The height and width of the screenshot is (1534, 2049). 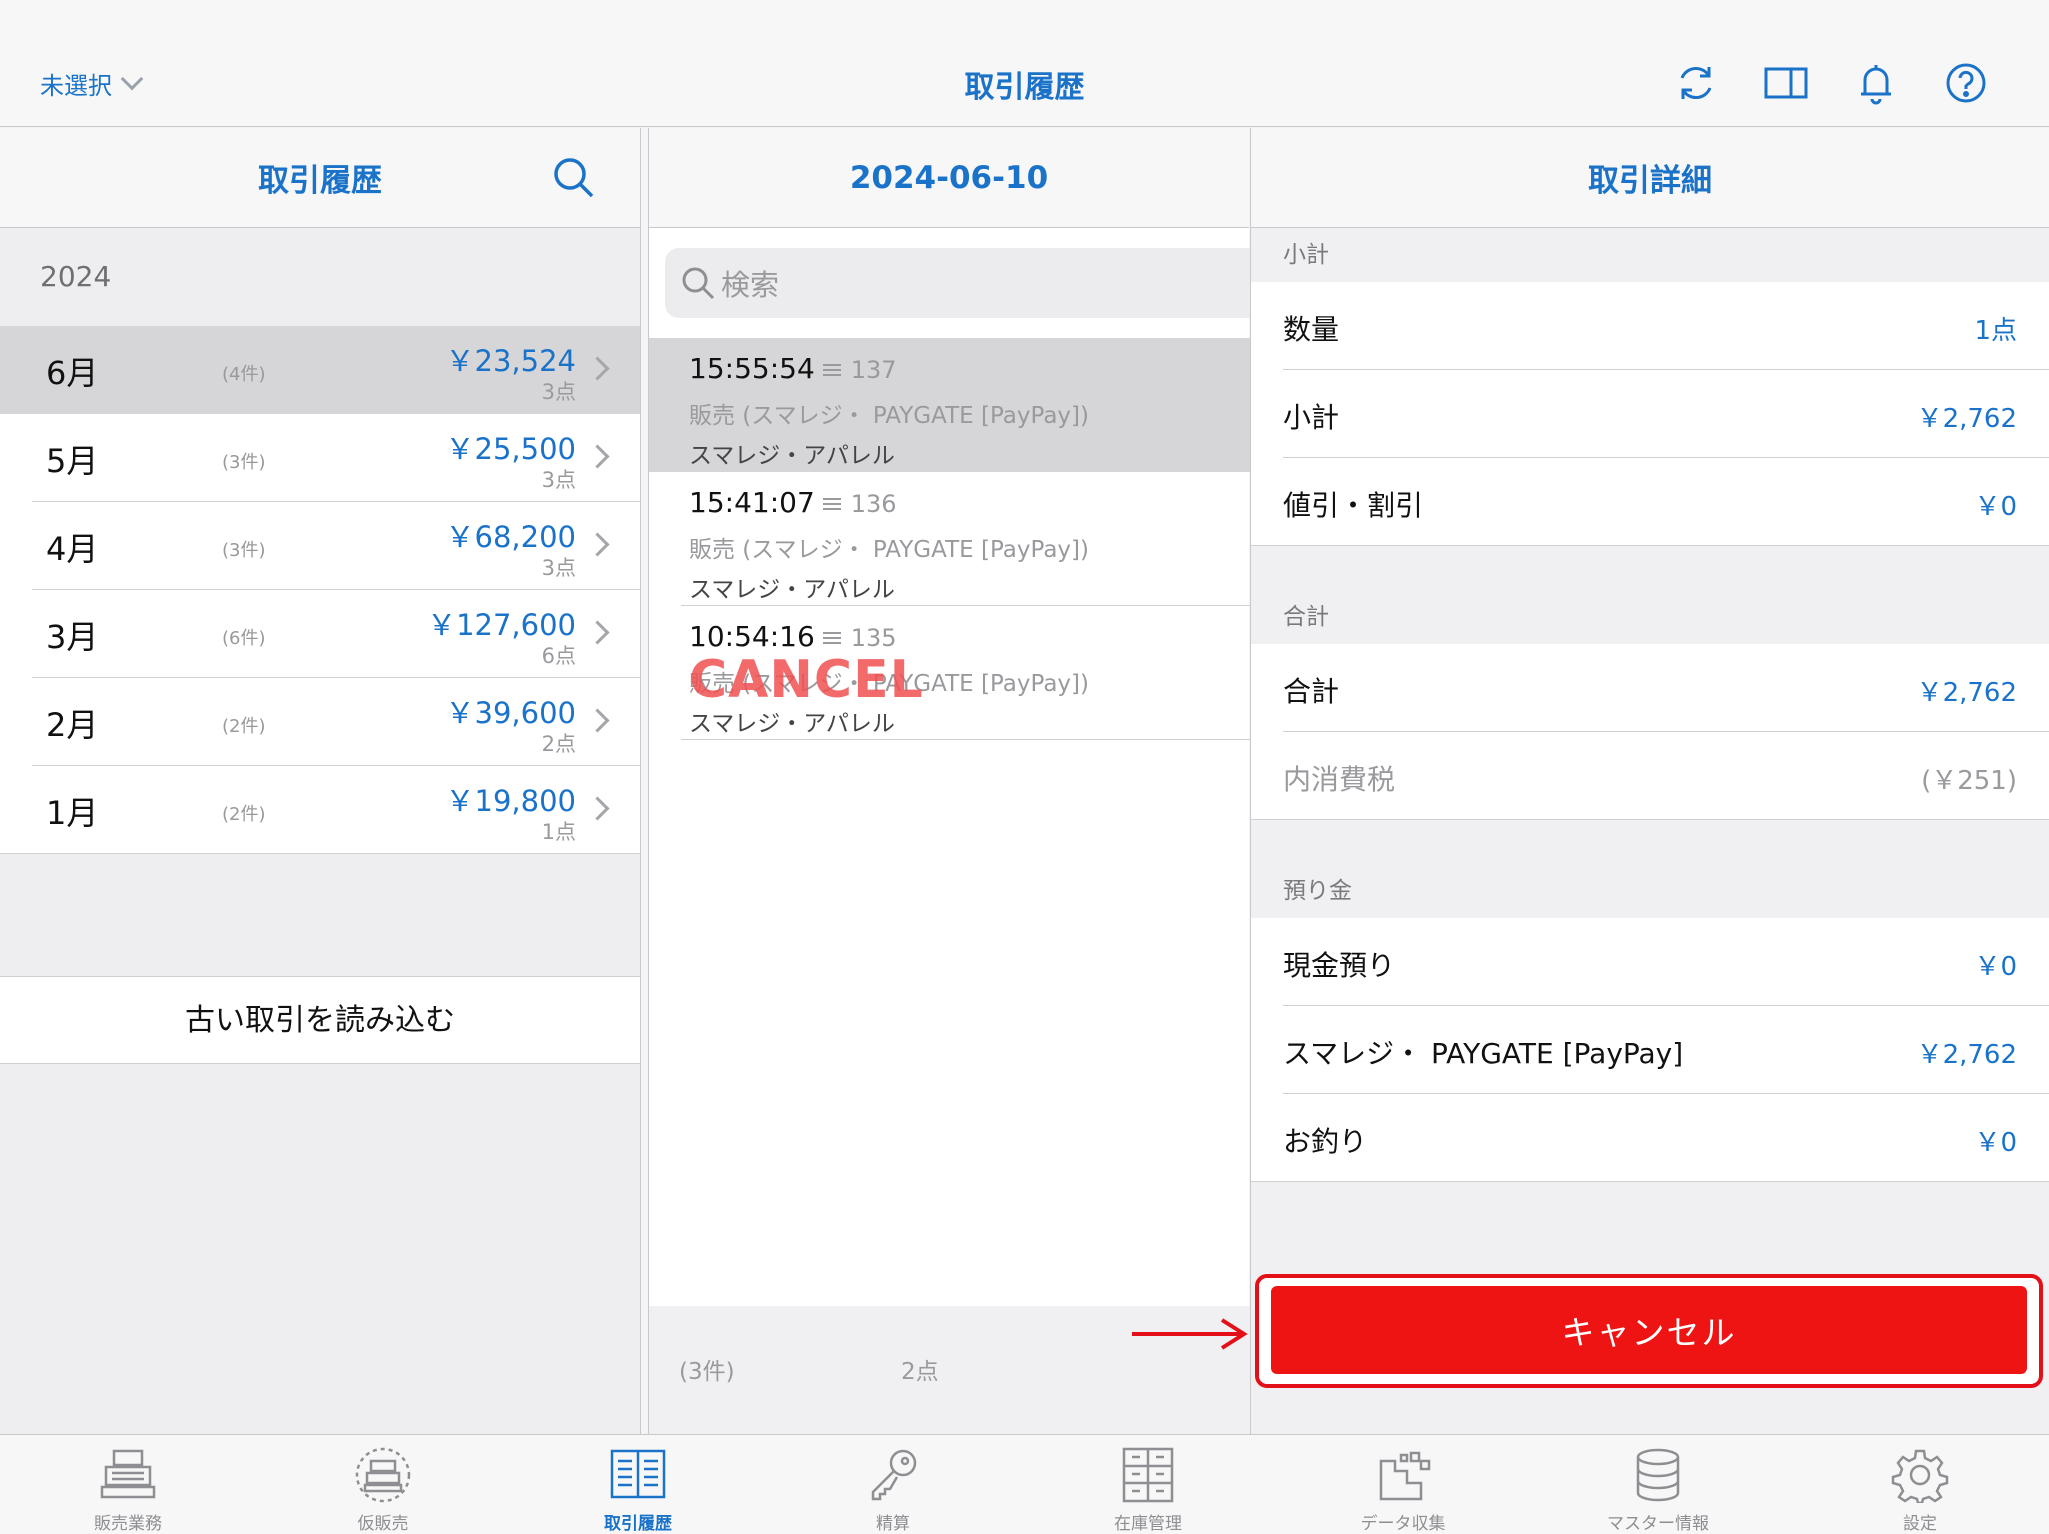 What do you see at coordinates (873, 504) in the screenshot?
I see `transaction-number: 136` at bounding box center [873, 504].